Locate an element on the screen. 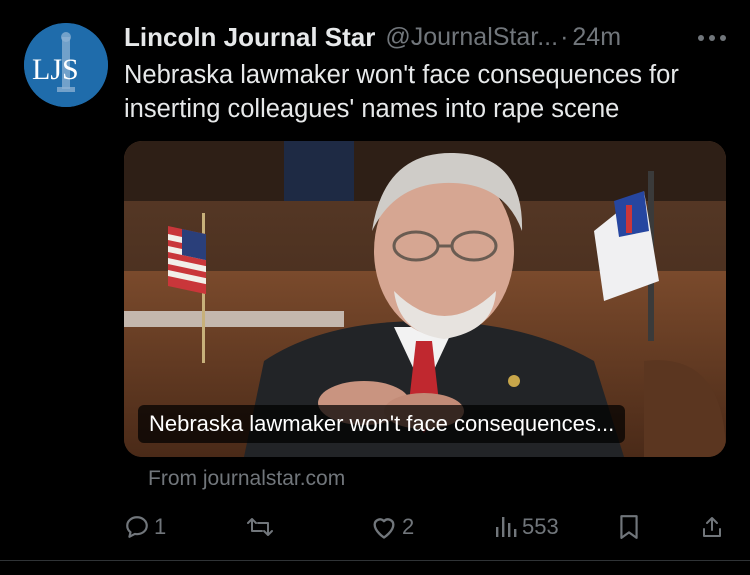 The height and width of the screenshot is (575, 750). like-button: 2 is located at coordinates (392, 527).